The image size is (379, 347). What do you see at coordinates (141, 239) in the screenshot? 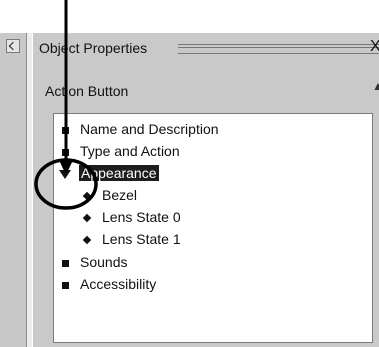
I see `tree-item-label: Lens State 1` at bounding box center [141, 239].